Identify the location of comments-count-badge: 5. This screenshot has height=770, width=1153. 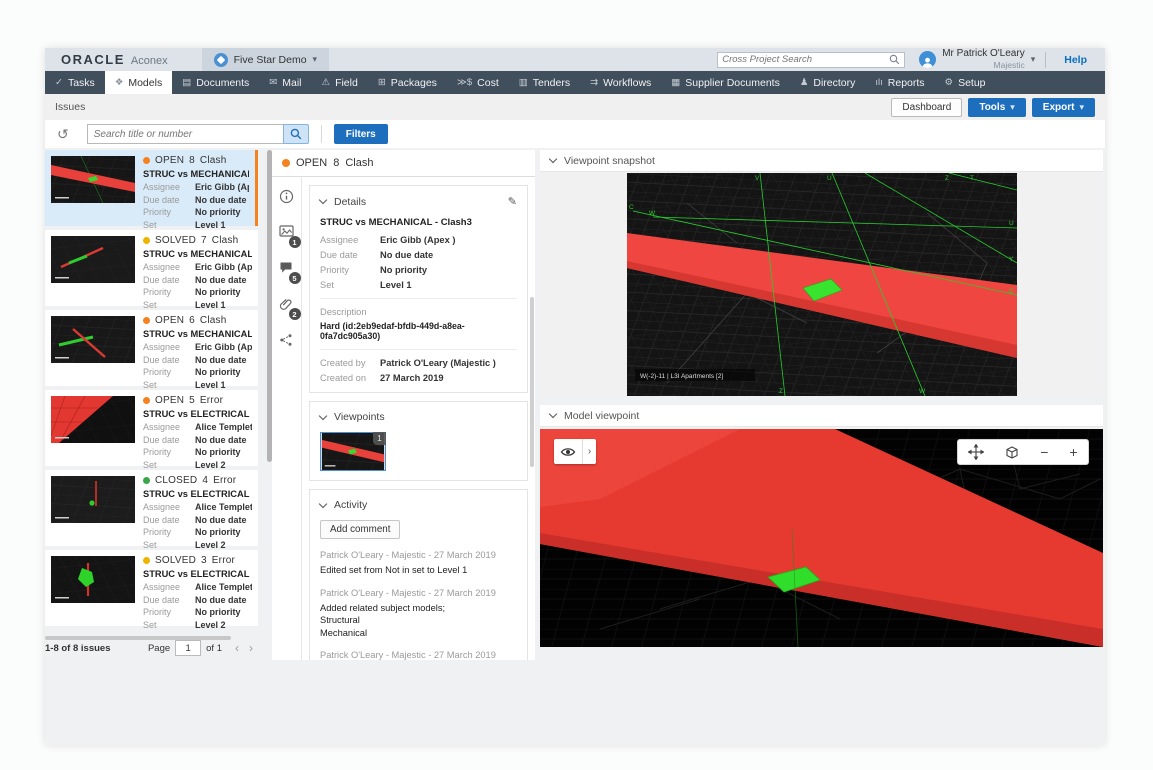
(294, 278).